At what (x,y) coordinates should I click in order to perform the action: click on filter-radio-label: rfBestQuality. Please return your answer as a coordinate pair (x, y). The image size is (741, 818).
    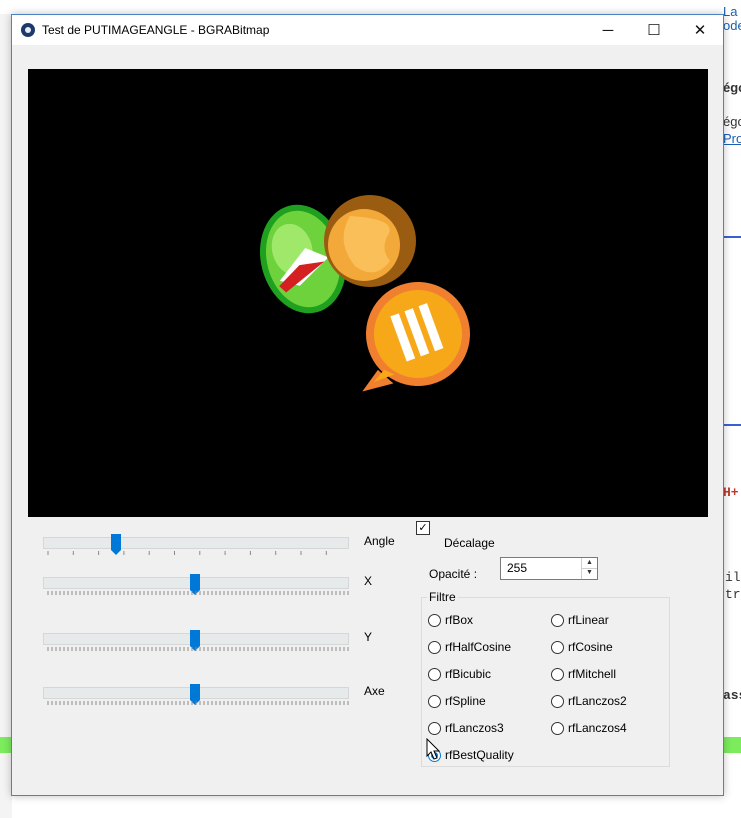
    Looking at the image, I should click on (479, 755).